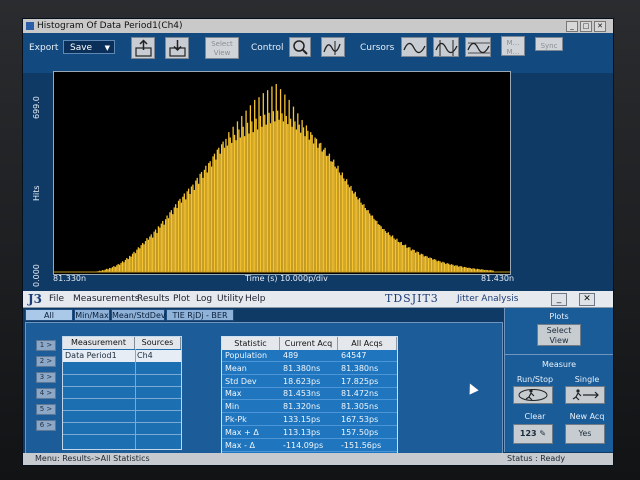 The height and width of the screenshot is (480, 640). I want to click on statistic-name-cell: Max + Δ, so click(251, 433).